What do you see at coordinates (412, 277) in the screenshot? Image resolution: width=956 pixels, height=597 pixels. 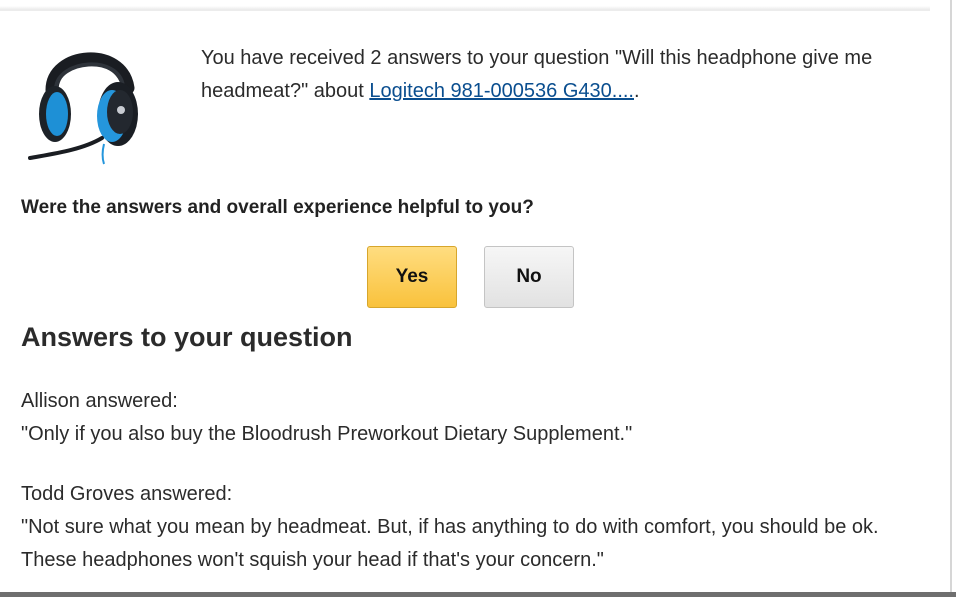 I see `yes-button: Yes` at bounding box center [412, 277].